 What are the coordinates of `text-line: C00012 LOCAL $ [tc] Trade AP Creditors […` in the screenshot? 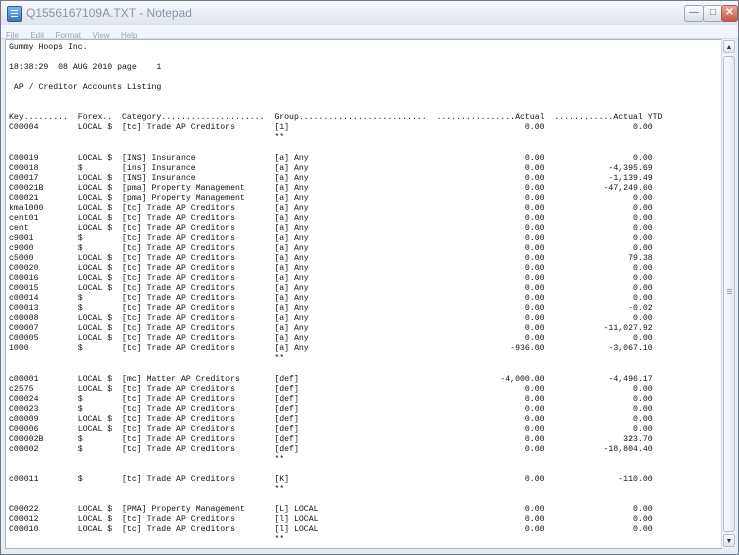 It's located at (331, 520).